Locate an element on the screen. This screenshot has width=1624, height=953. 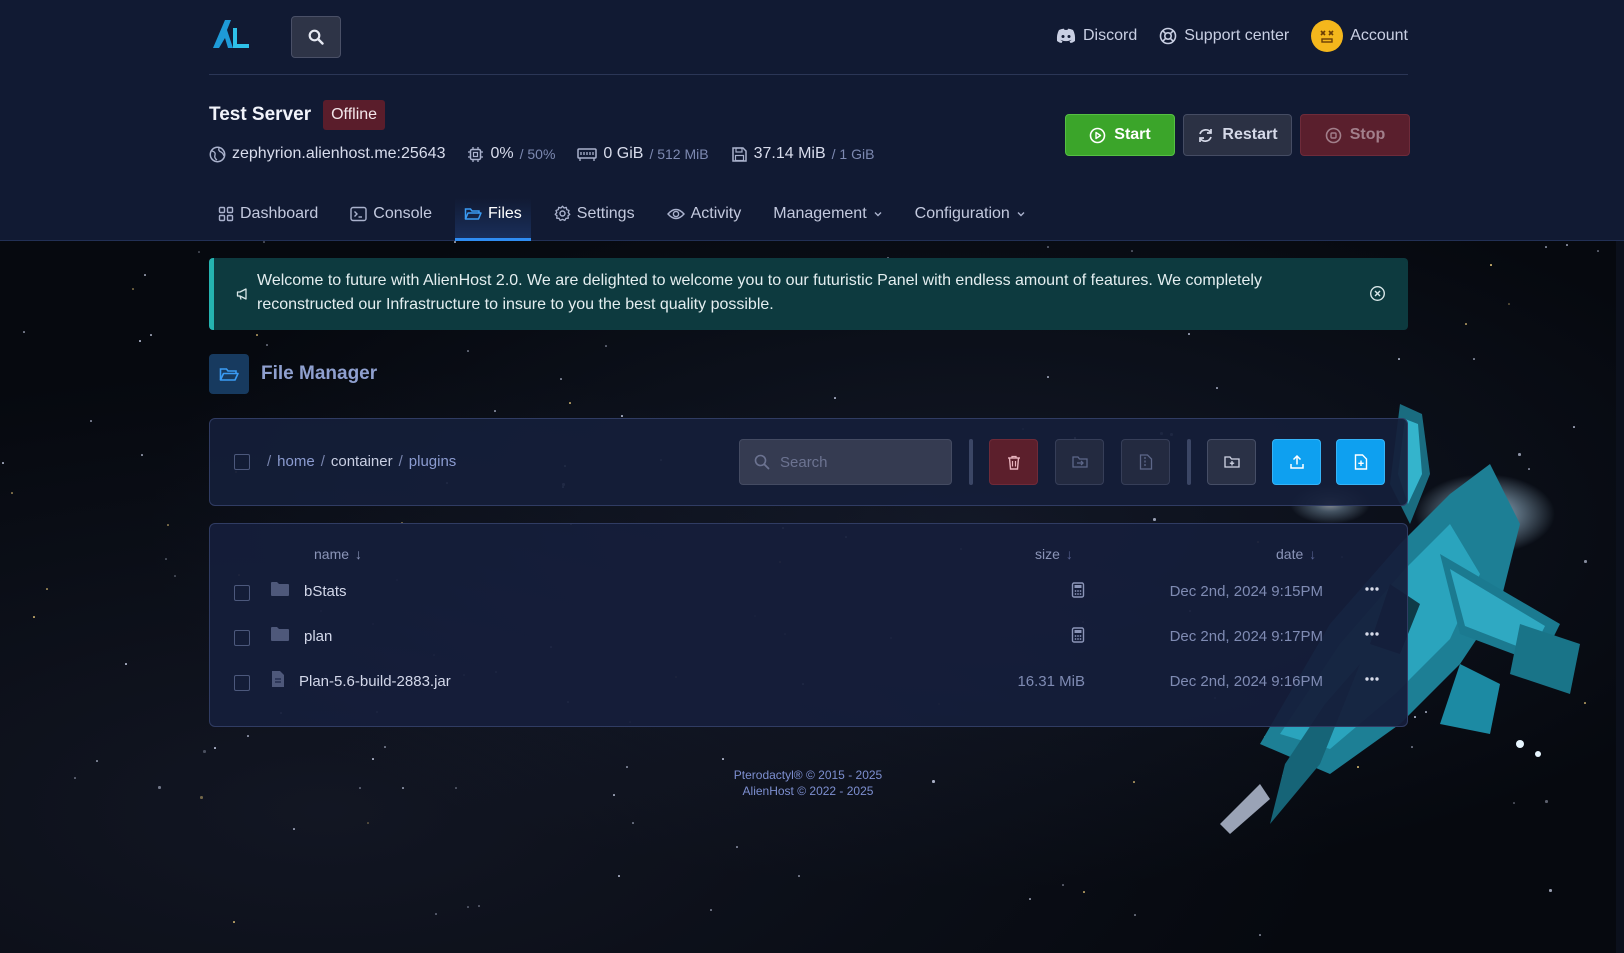
alienhost-logo is located at coordinates (231, 33).